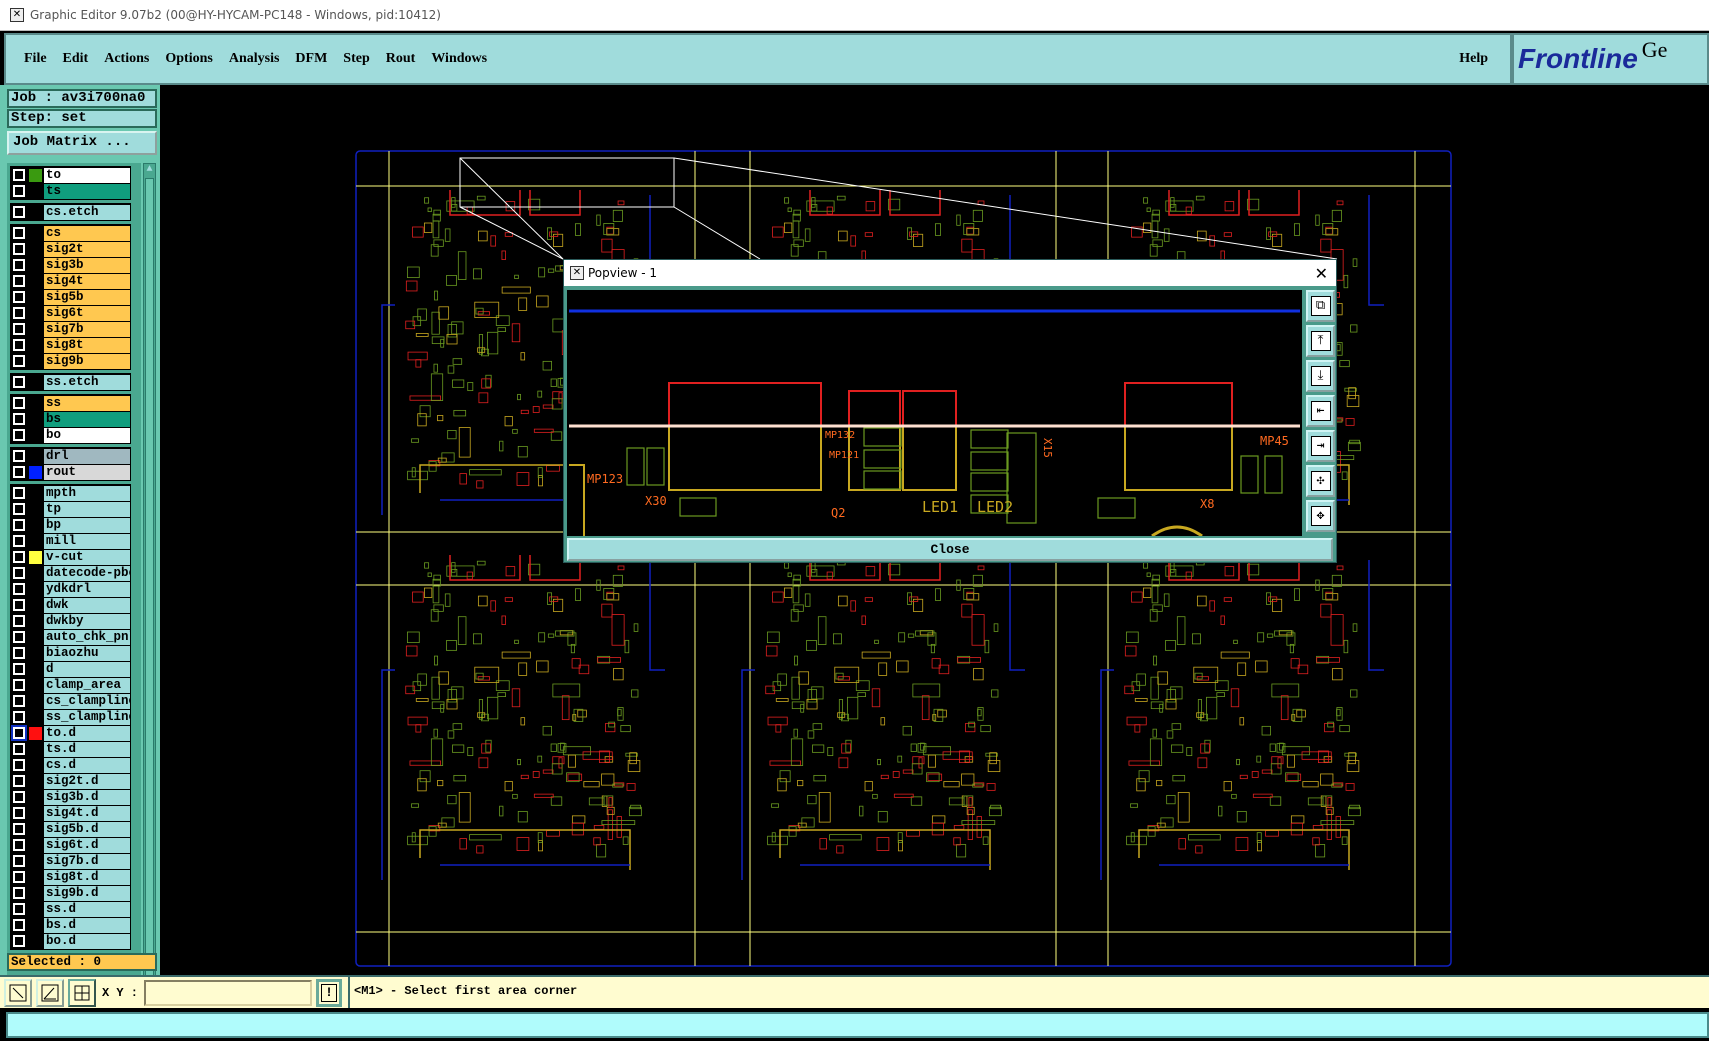 Image resolution: width=1709 pixels, height=1041 pixels. What do you see at coordinates (1320, 341) in the screenshot?
I see `popview-pan-up-button: ⤒` at bounding box center [1320, 341].